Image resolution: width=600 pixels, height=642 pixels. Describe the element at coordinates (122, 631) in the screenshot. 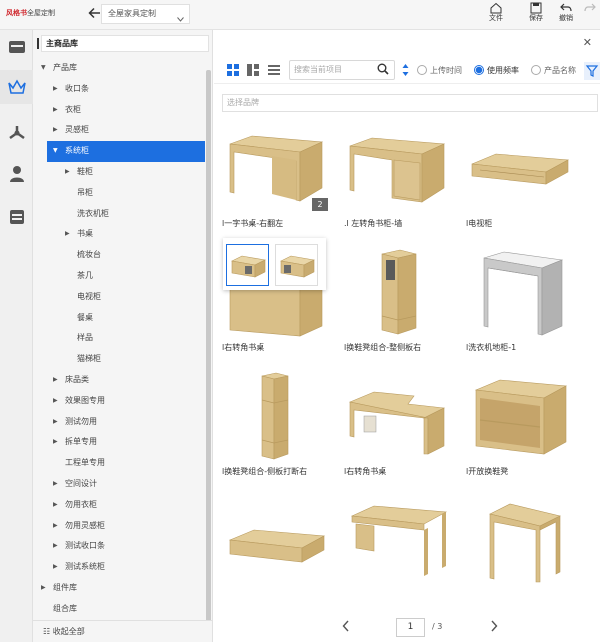

I see `collapse-all-button: ☷ 收起全部` at that location.